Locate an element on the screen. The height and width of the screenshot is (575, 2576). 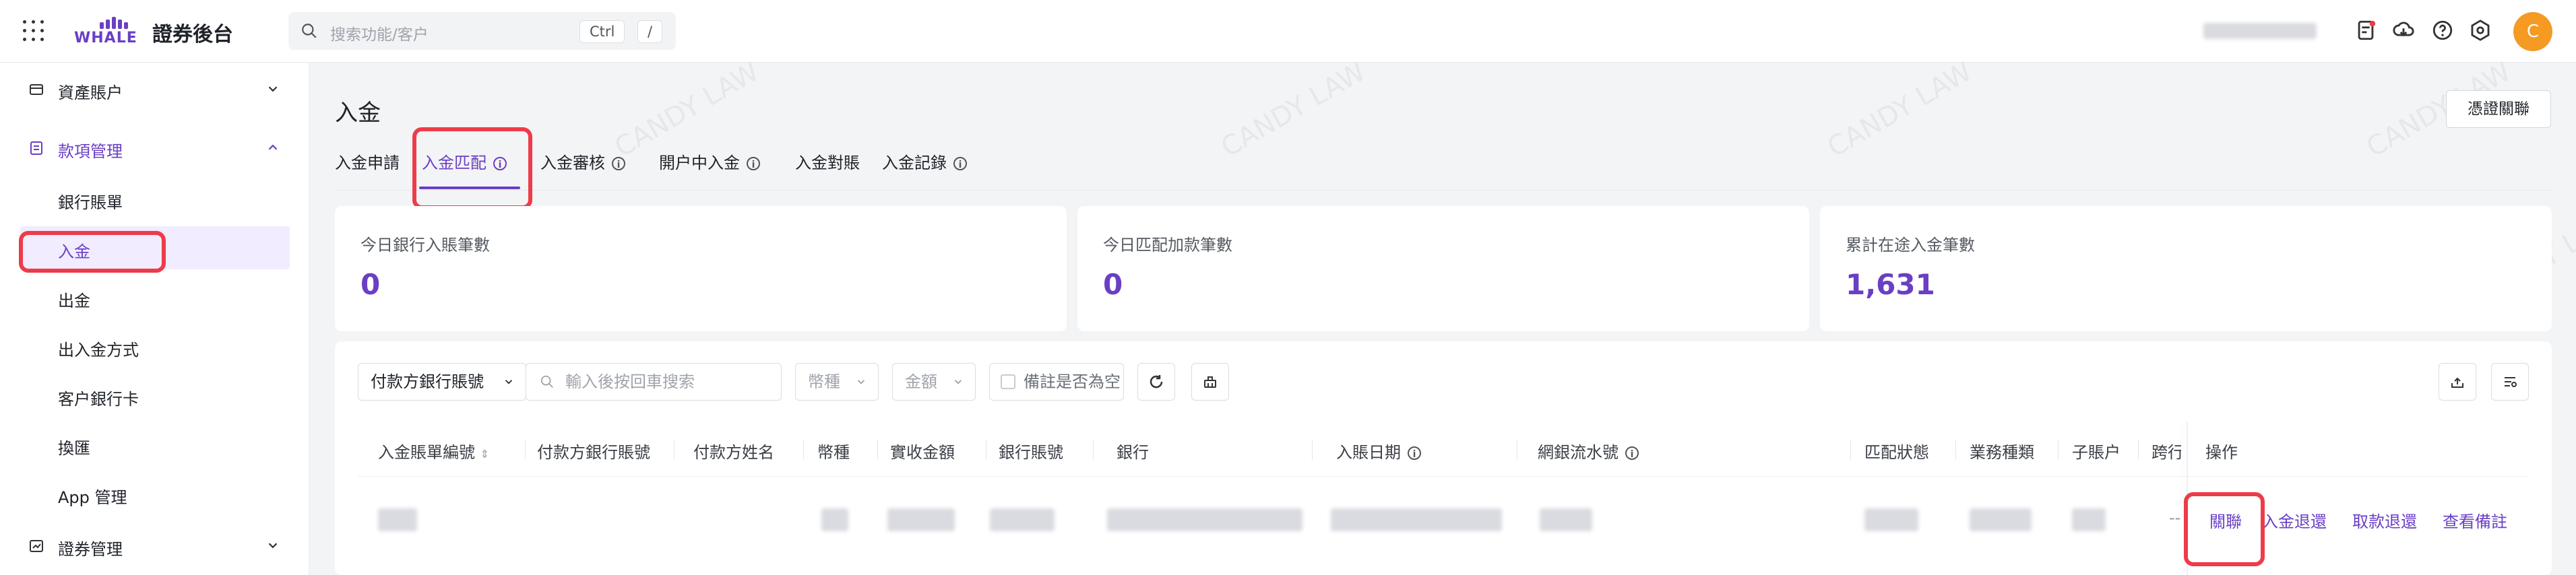
search-placeholder: 輸入後按回車搜索 is located at coordinates (630, 381).